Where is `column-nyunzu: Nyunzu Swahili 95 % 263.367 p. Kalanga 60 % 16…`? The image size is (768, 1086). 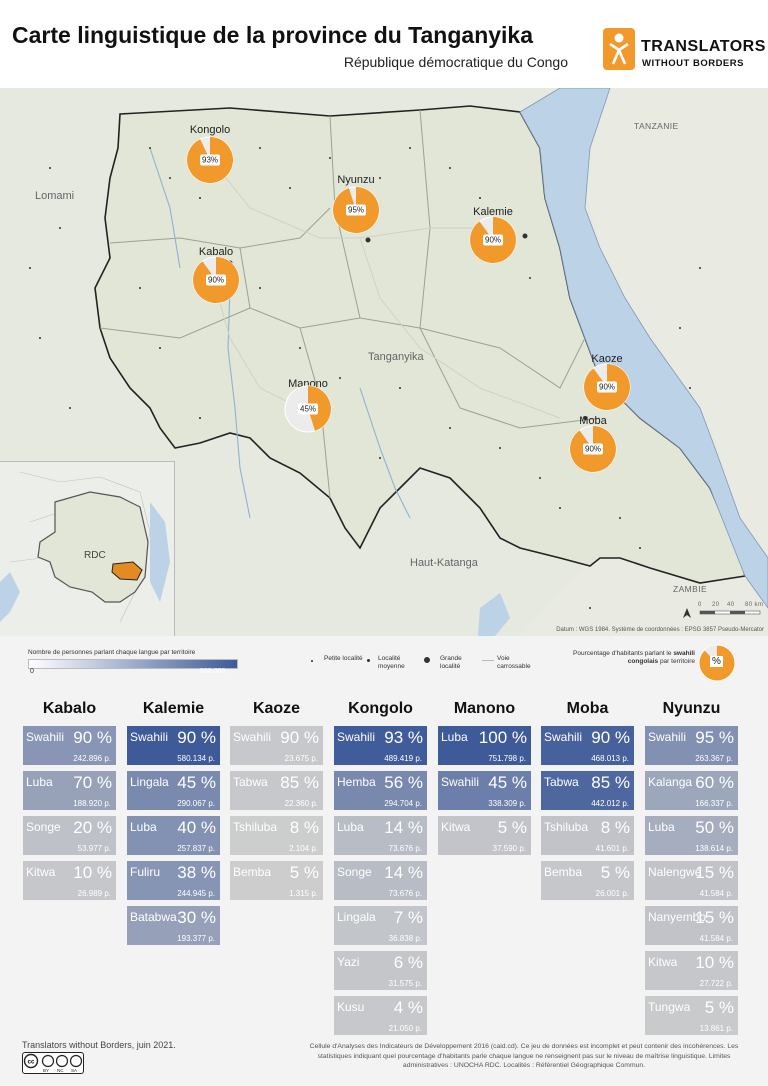
column-nyunzu: Nyunzu Swahili 95 % 263.367 p. Kalanga 60 % 16… is located at coordinates (691, 870).